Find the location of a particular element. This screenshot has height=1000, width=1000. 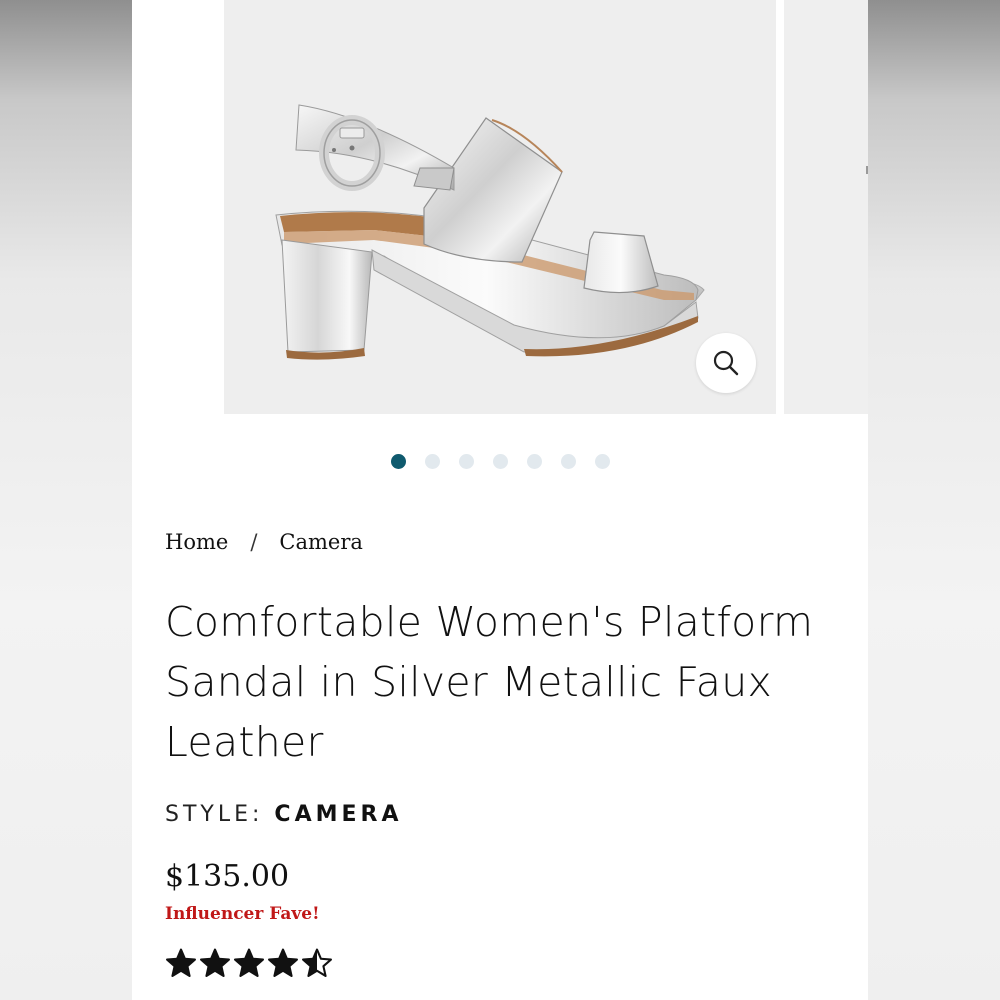

breadcrumb-current-link: Camera is located at coordinates (321, 542).